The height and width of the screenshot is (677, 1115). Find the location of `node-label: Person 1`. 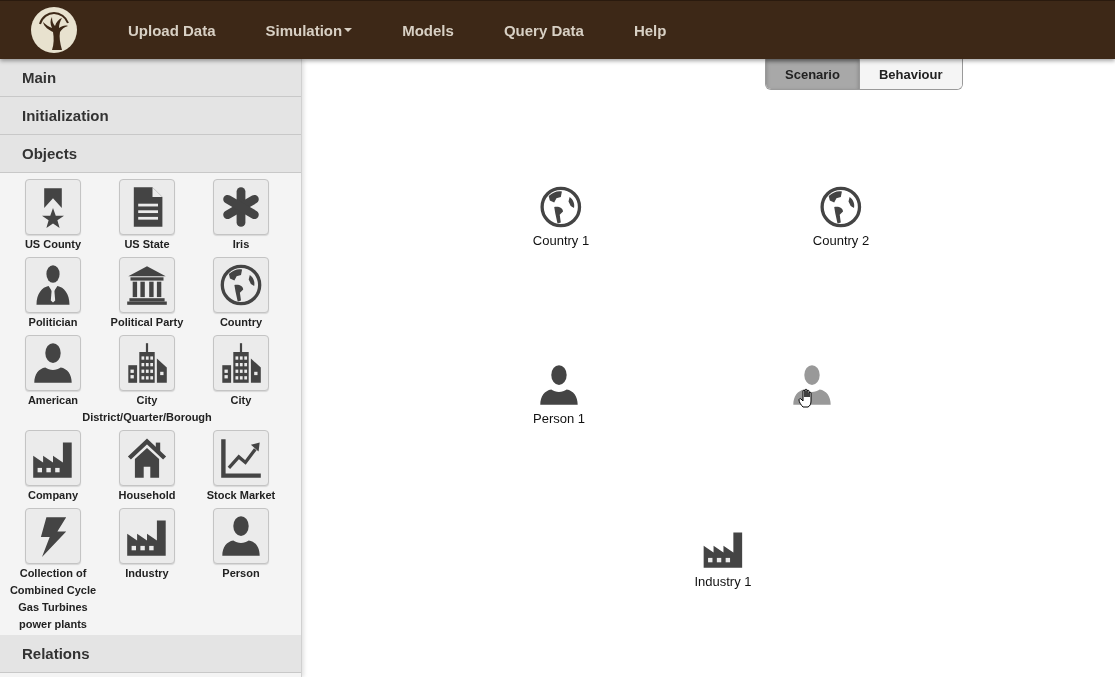

node-label: Person 1 is located at coordinates (559, 418).